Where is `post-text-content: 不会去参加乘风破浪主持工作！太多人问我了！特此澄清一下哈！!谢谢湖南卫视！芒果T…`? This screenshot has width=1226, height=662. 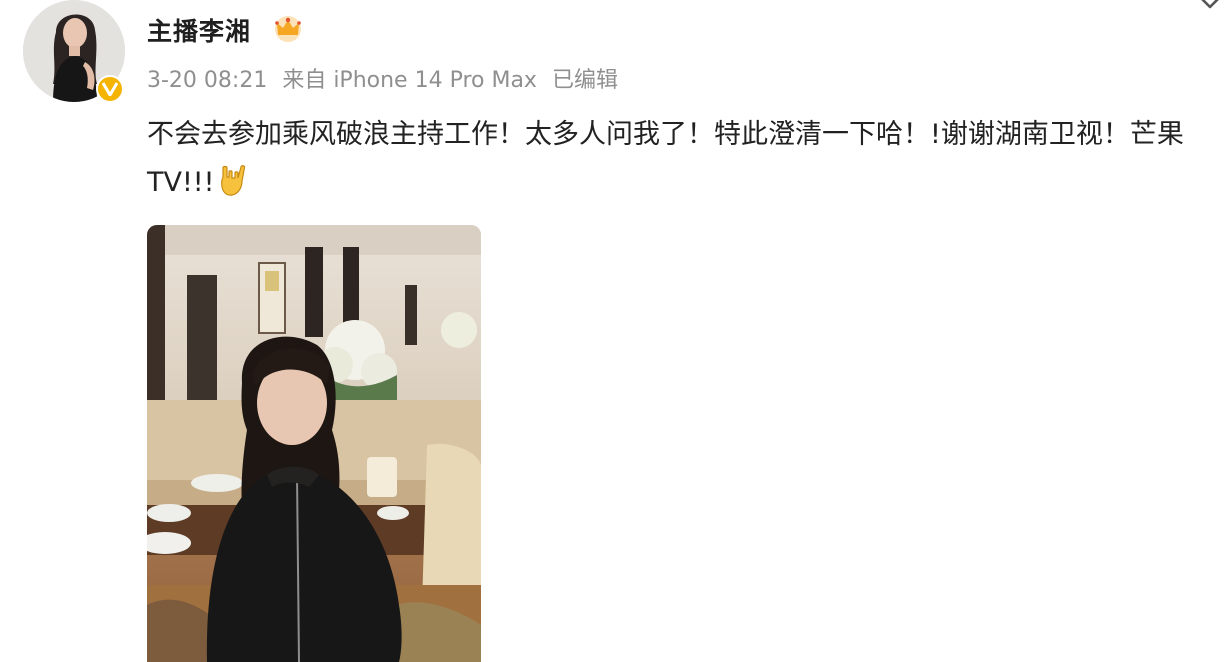
post-text-content: 不会去参加乘风破浪主持工作！太多人问我了！特此澄清一下哈！!谢谢湖南卫视！芒果T… is located at coordinates (665, 158).